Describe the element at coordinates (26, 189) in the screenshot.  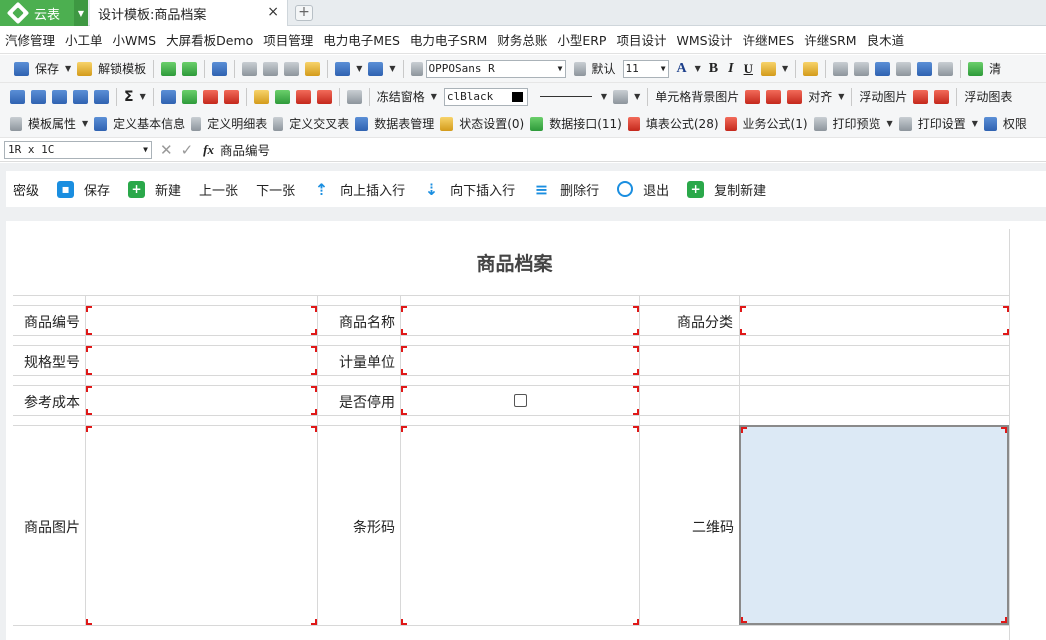
I see `security-level-button: 密级` at that location.